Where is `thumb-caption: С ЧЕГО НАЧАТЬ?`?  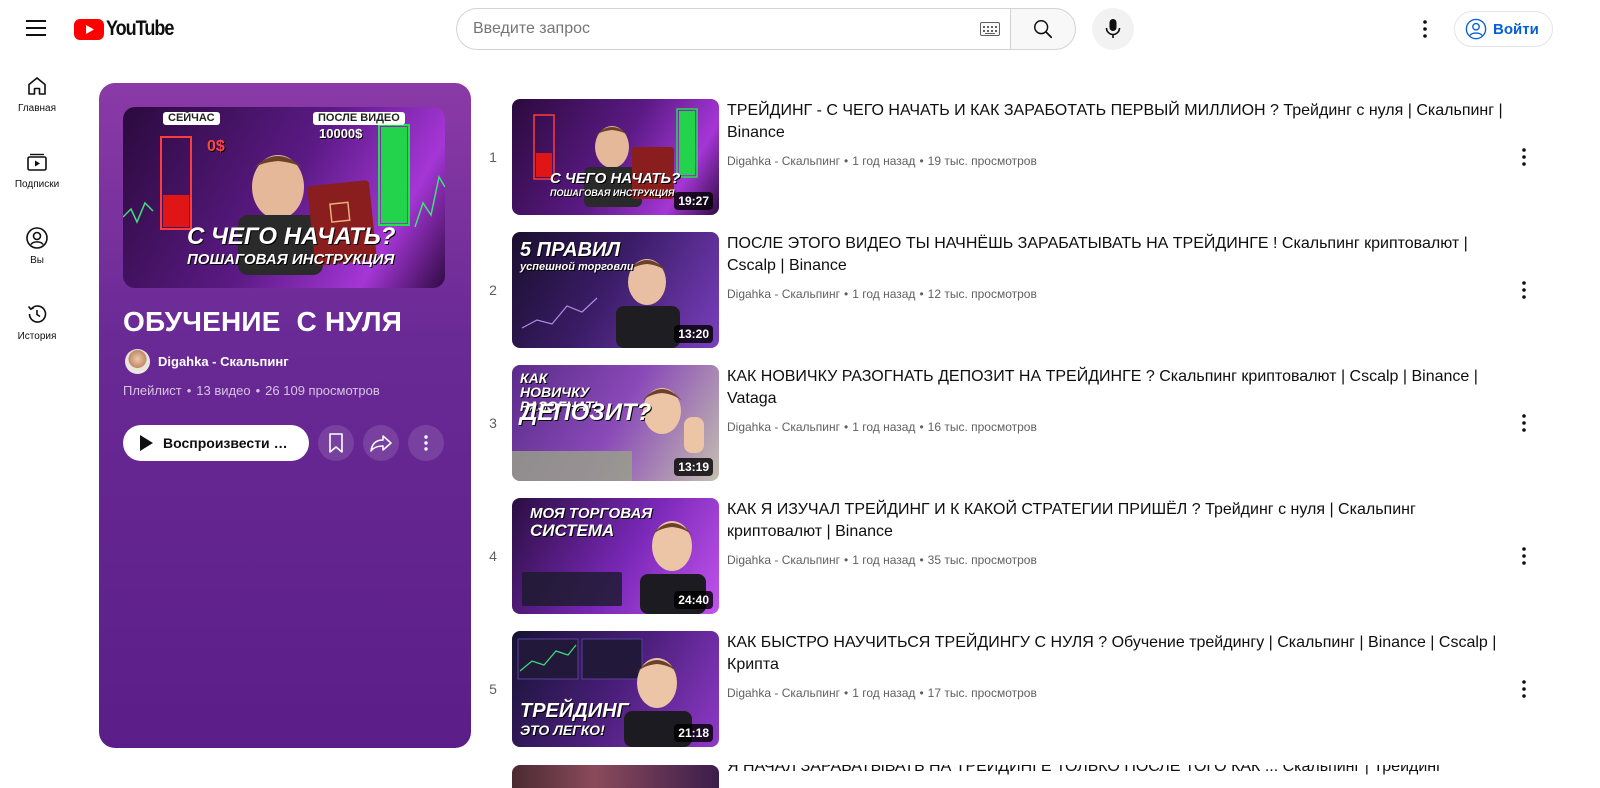 thumb-caption: С ЧЕГО НАЧАТЬ? is located at coordinates (615, 178).